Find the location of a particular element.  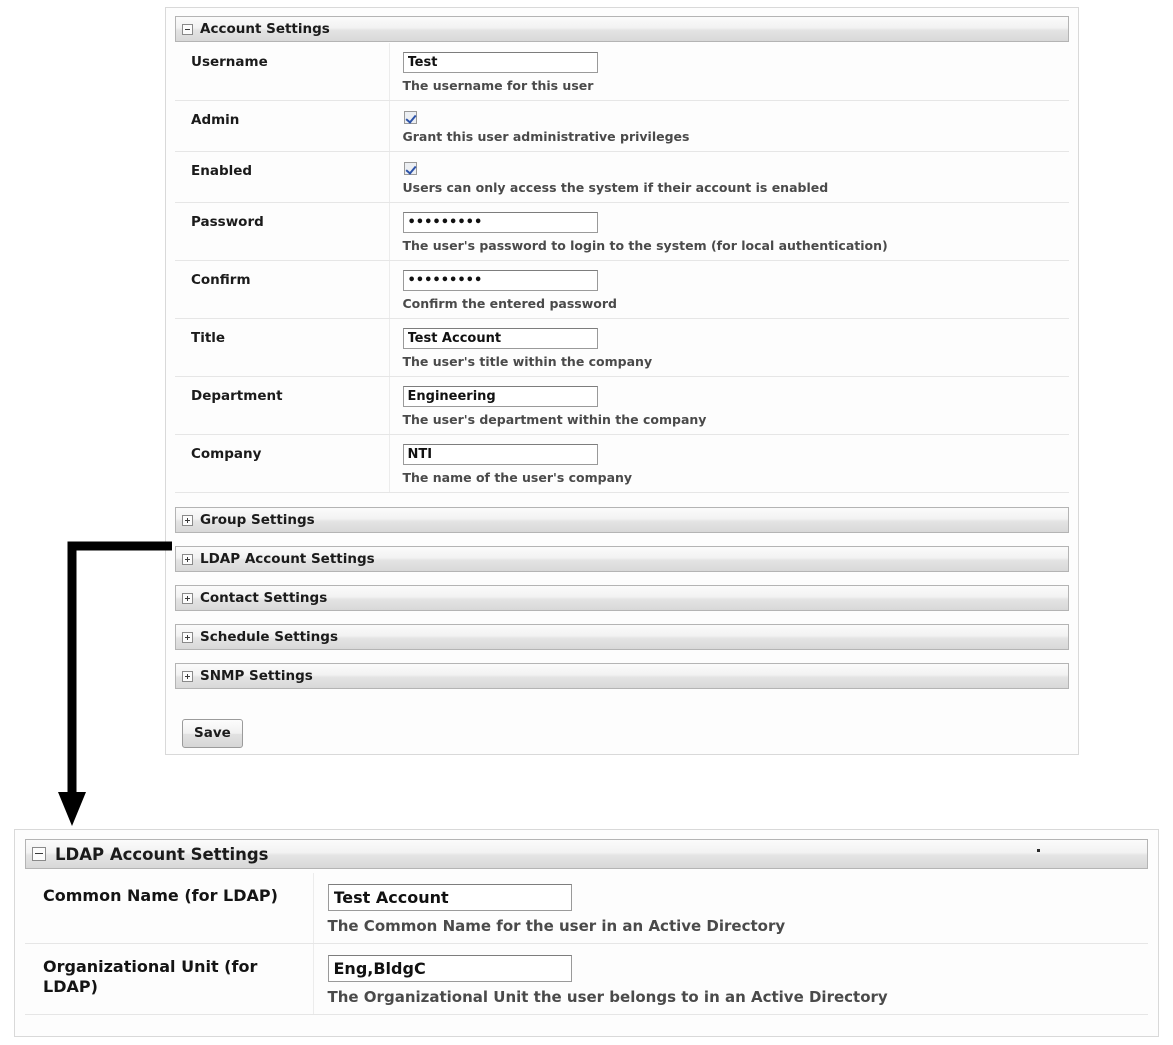

field-cell-department: The user's department within the company is located at coordinates (729, 405).